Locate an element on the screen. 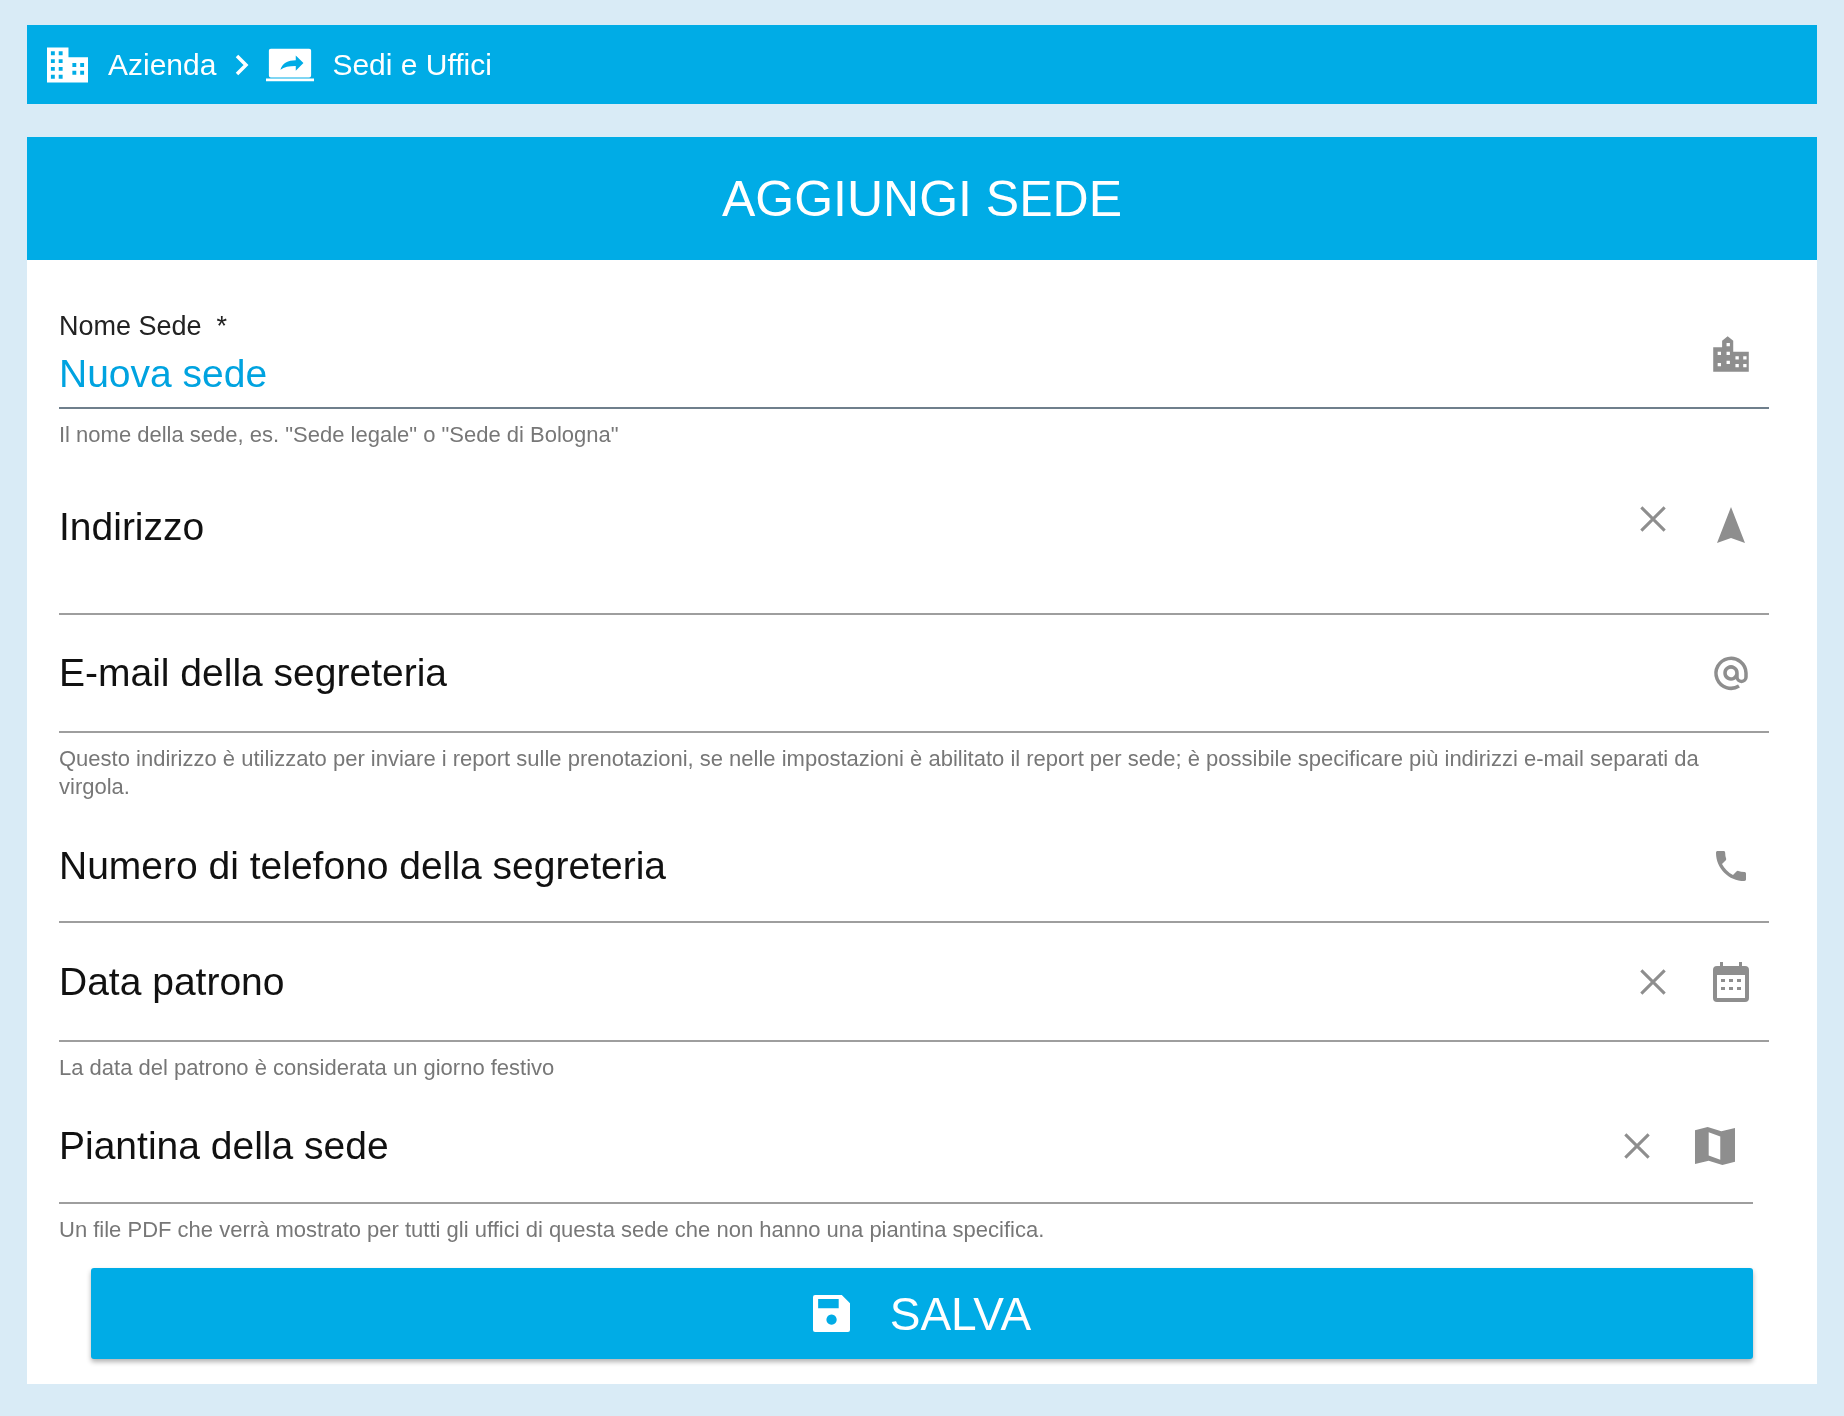 This screenshot has height=1416, width=1844. helper-text: Questo indirizzo è utilizzato per inviare i report sulle prenotazioni, se nelle impostazioni è abilitato il report per sede; è possibile specificare più indirizzi e-mail separati da virgola. is located at coordinates (879, 773).